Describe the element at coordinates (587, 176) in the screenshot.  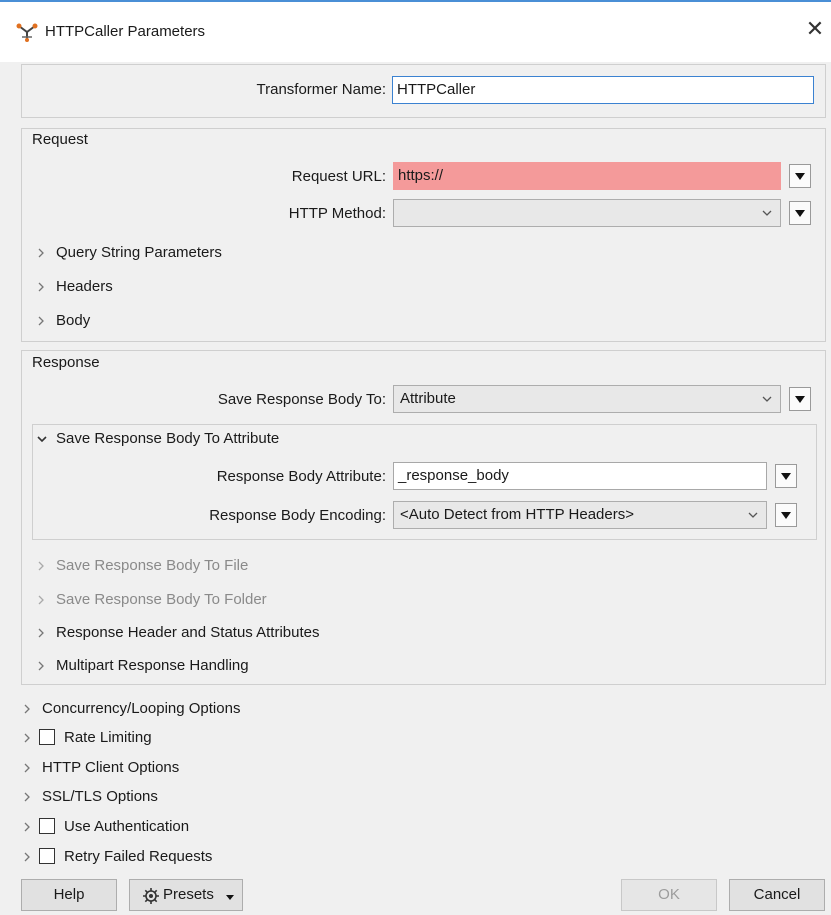
I see `request-url-input: https://` at that location.